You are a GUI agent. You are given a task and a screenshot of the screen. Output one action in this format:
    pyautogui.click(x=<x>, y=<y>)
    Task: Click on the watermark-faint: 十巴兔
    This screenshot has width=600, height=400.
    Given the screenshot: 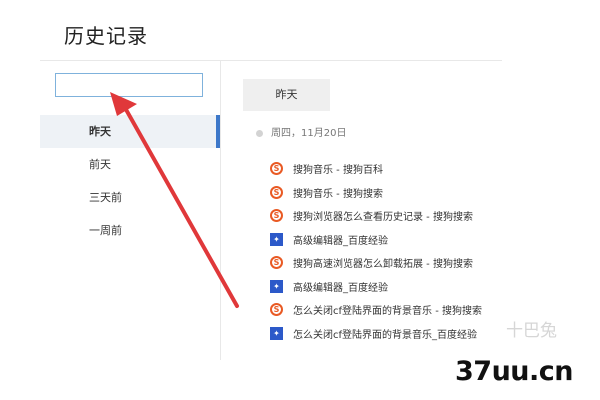 What is the action you would take?
    pyautogui.click(x=531, y=331)
    